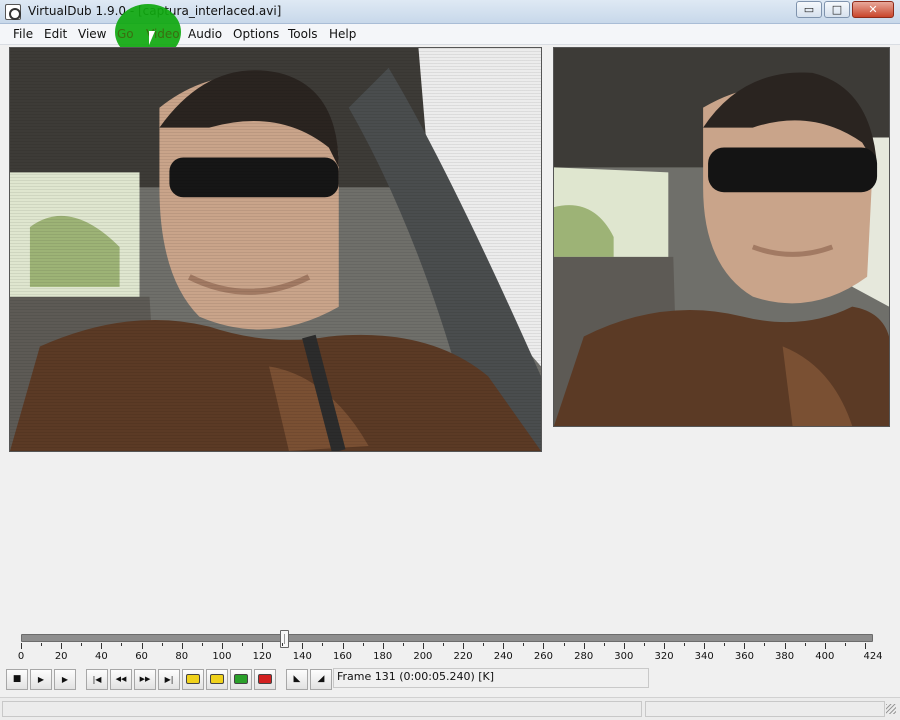 This screenshot has height=720, width=900. Describe the element at coordinates (825, 656) in the screenshot. I see `timeline-tick-label: 400` at that location.